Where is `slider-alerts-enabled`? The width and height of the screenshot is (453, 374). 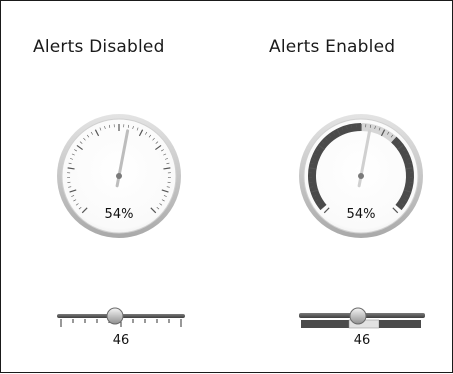 slider-alerts-enabled is located at coordinates (362, 318).